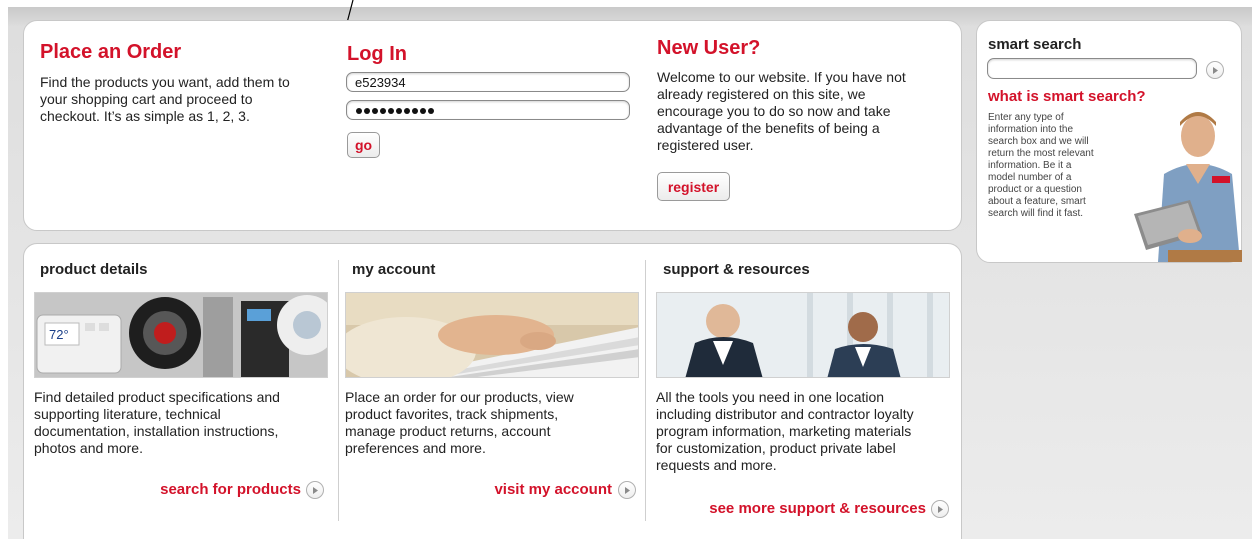 Image resolution: width=1252 pixels, height=539 pixels. What do you see at coordinates (127, 414) in the screenshot?
I see `product-details-text-line: supporting literature, technical` at bounding box center [127, 414].